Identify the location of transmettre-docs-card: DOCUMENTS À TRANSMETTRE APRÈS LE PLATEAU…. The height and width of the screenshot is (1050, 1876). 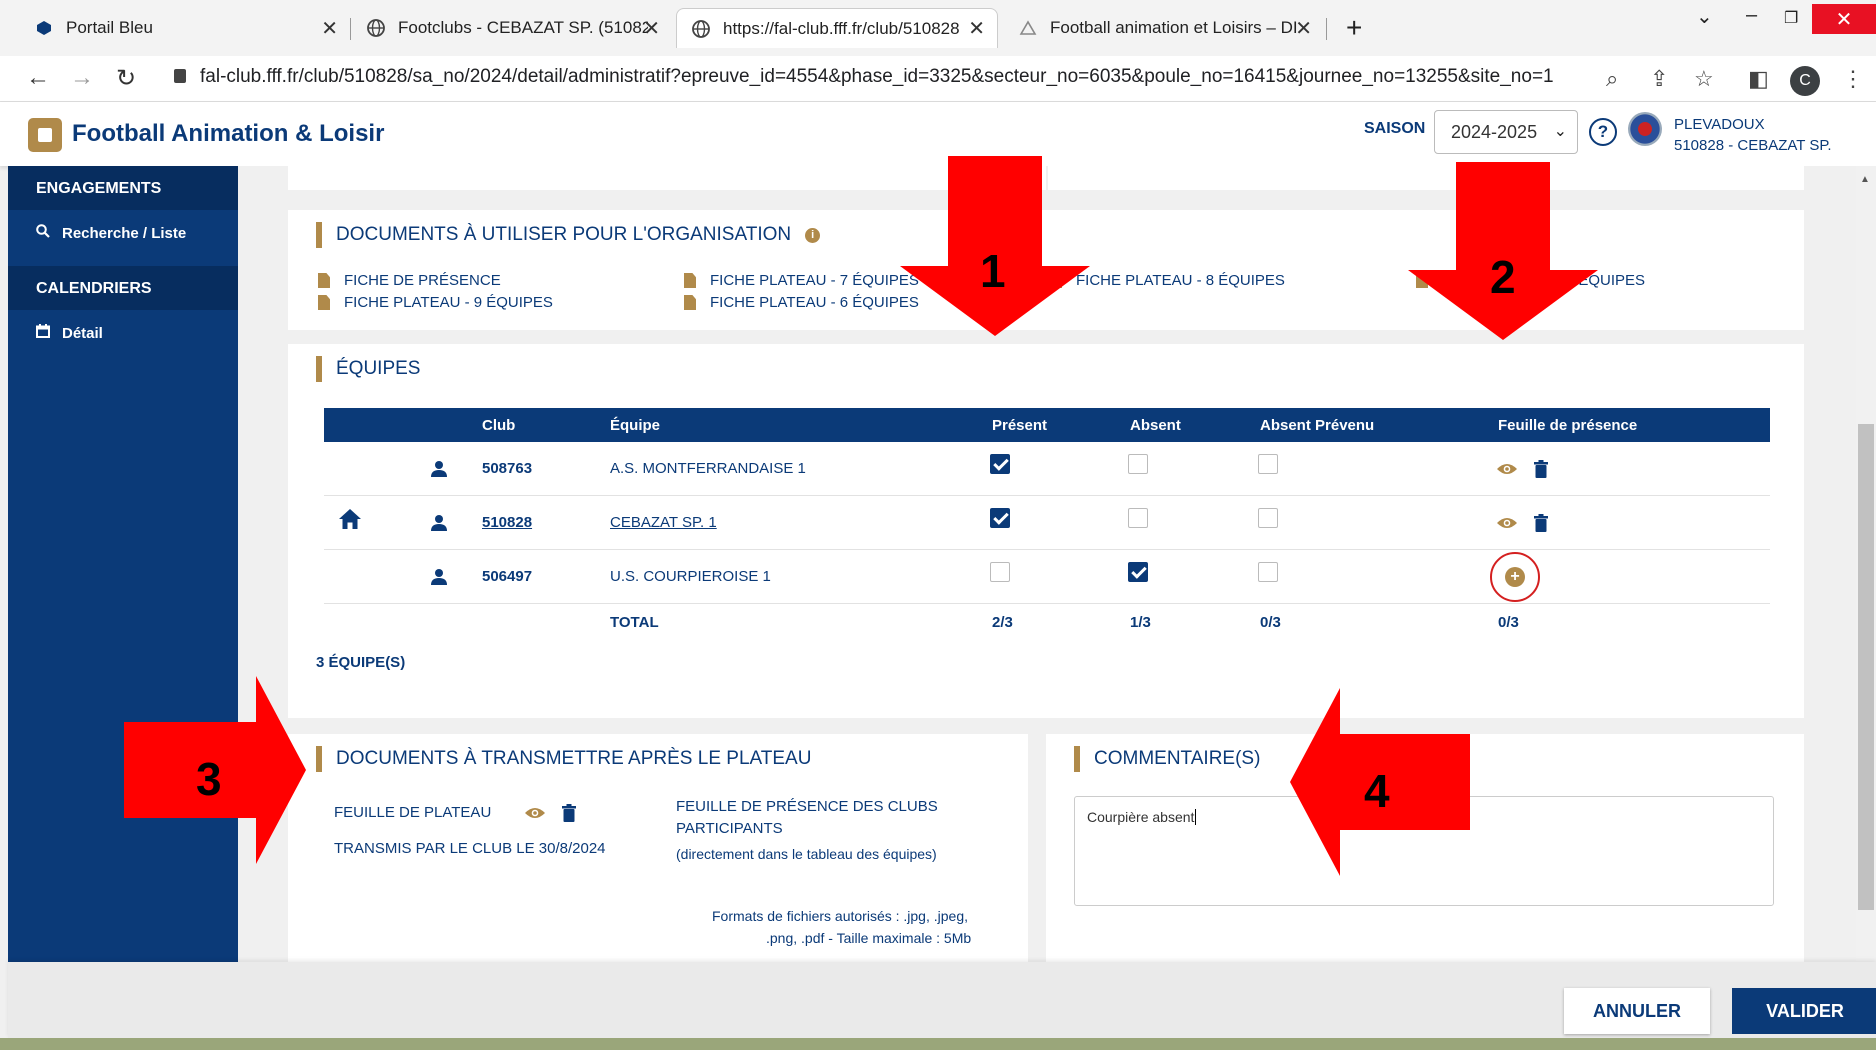
(658, 848).